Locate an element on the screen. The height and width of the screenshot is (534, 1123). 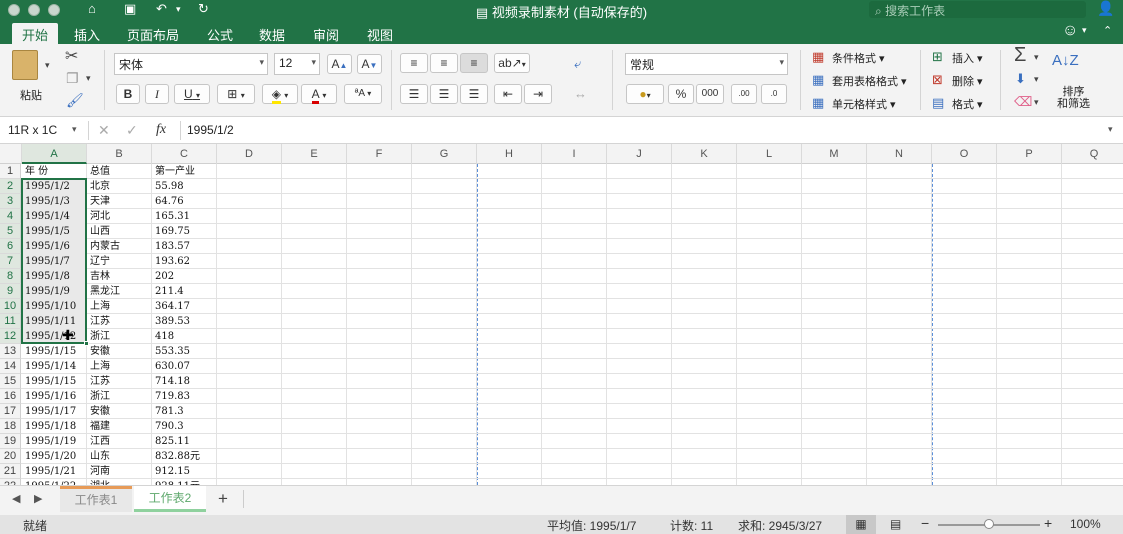
align-center-button: ☰ is located at coordinates (444, 94).